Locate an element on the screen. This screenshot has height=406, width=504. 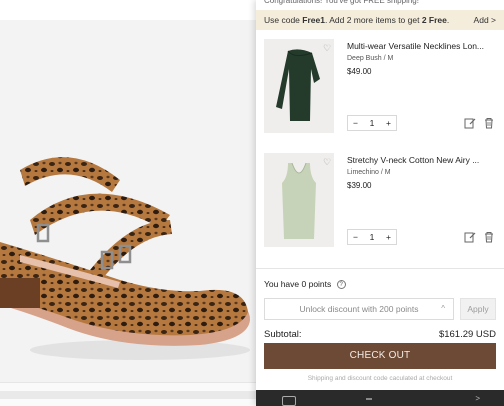
item-price: $49.00 is located at coordinates (359, 71).